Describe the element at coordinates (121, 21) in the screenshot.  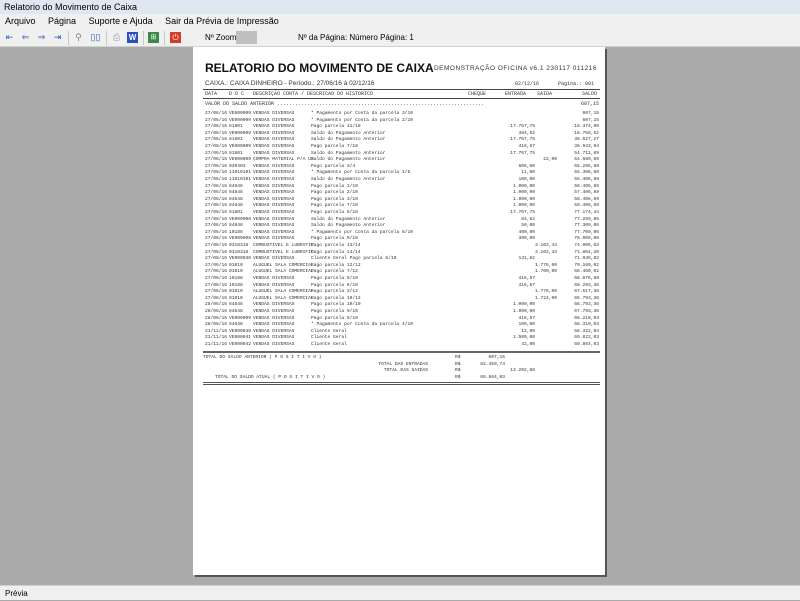
I see `menu-suporte: Suporte e Ajuda` at that location.